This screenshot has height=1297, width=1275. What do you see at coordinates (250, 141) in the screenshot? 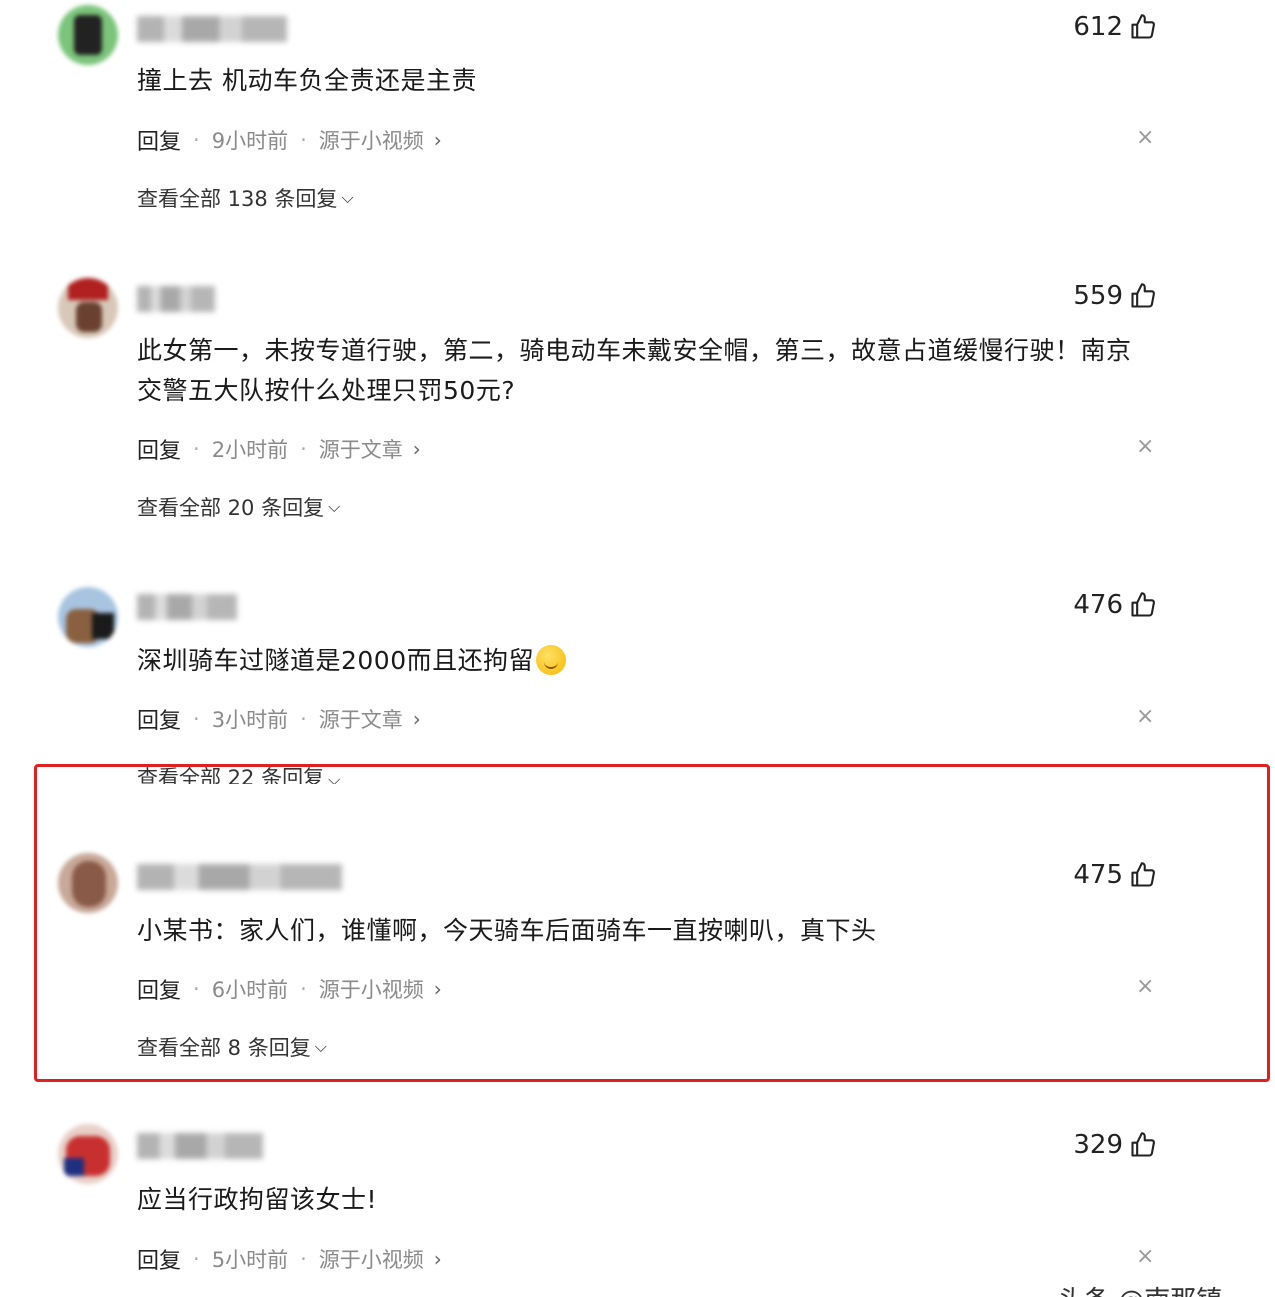
I see `comment-time: 9小时前` at bounding box center [250, 141].